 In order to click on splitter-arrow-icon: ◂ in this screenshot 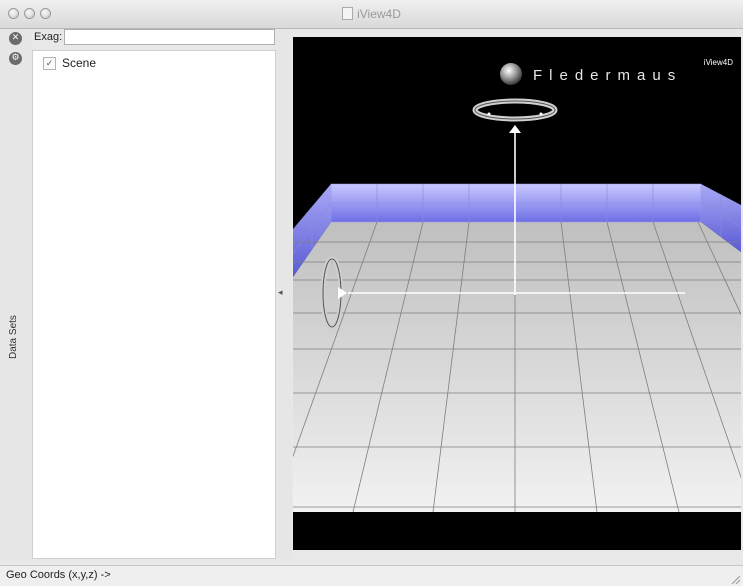, I will do `click(280, 292)`.